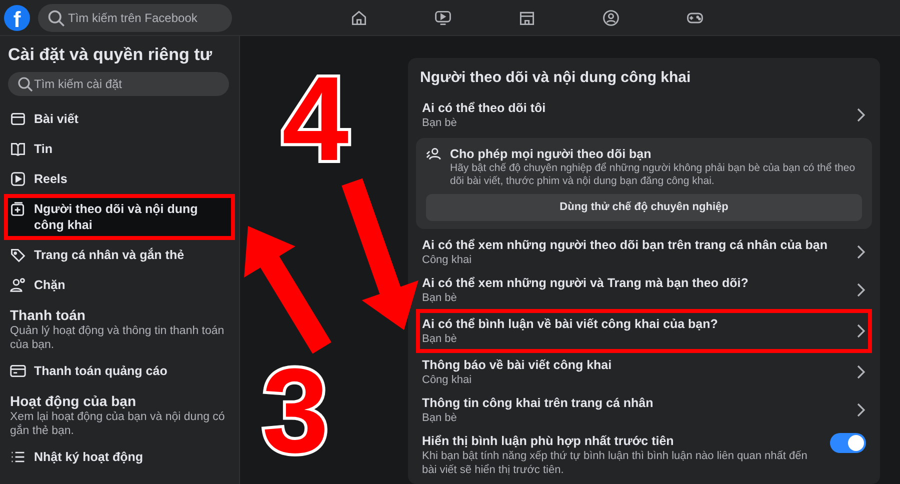 This screenshot has height=484, width=900. What do you see at coordinates (119, 179) in the screenshot?
I see `sidebar-item: Reels` at bounding box center [119, 179].